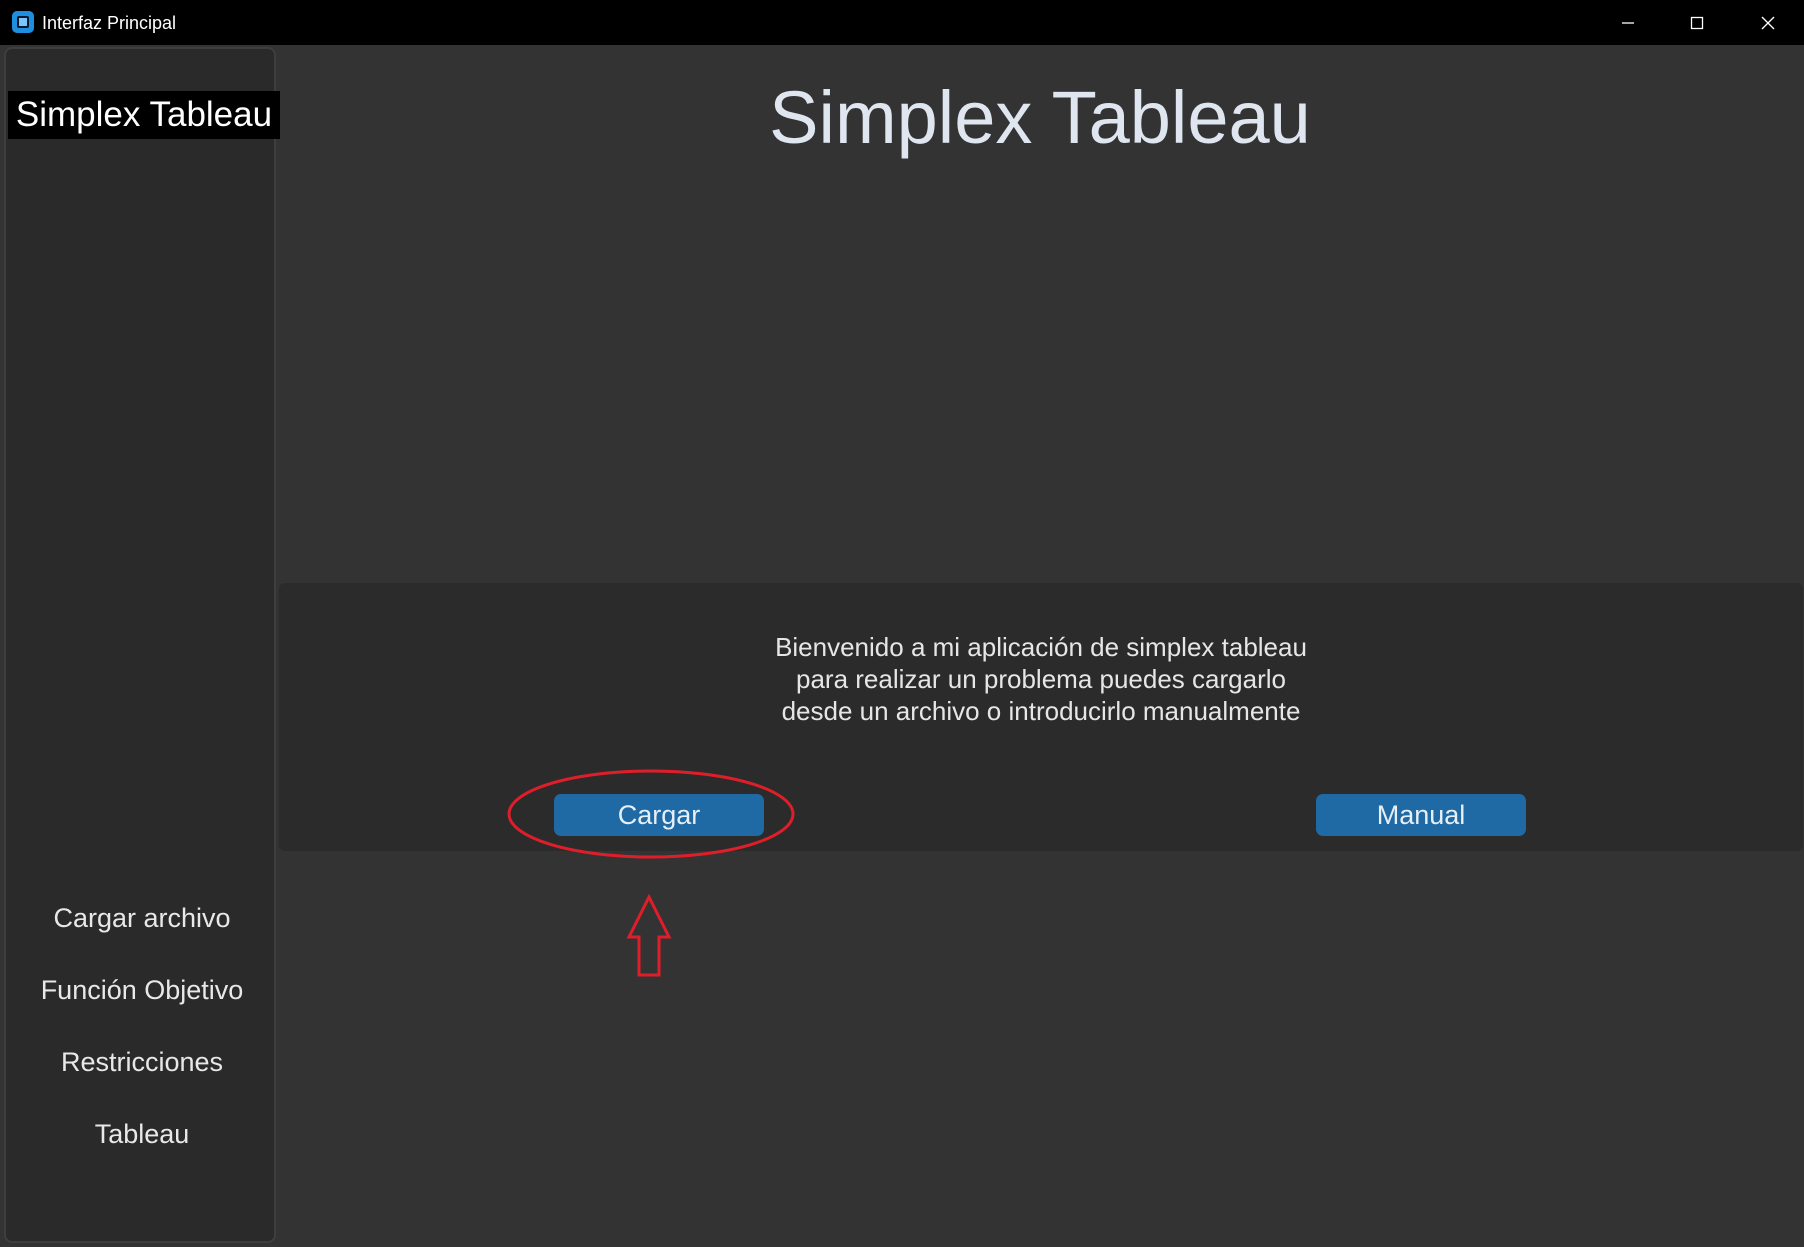  Describe the element at coordinates (142, 918) in the screenshot. I see `sidebar-item-cargar-archivo: Cargar archivo` at that location.